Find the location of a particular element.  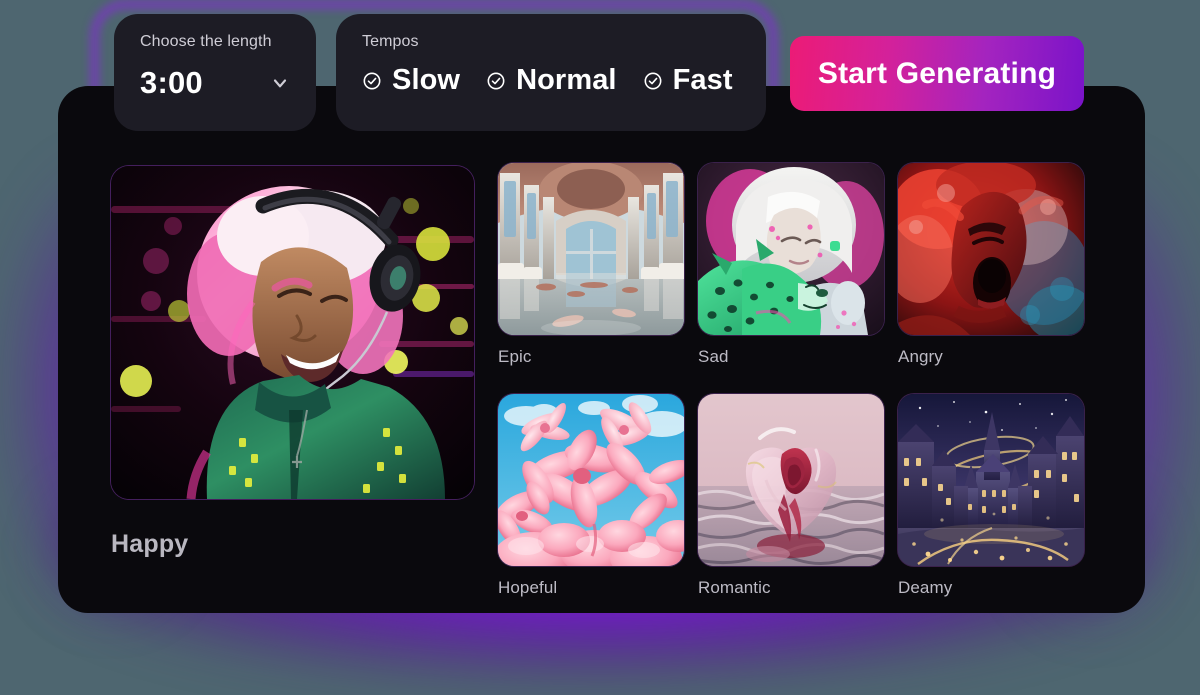

tempo-option-normal: Normal is located at coordinates (551, 80).